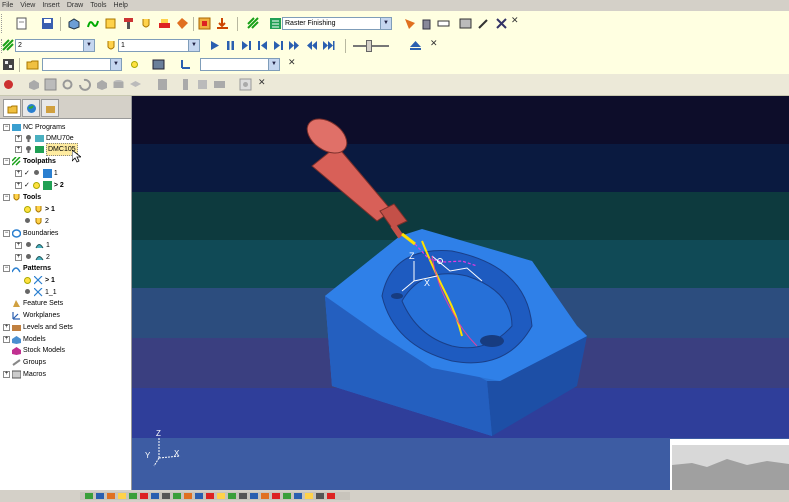  I want to click on collision-icon, so click(202, 84).